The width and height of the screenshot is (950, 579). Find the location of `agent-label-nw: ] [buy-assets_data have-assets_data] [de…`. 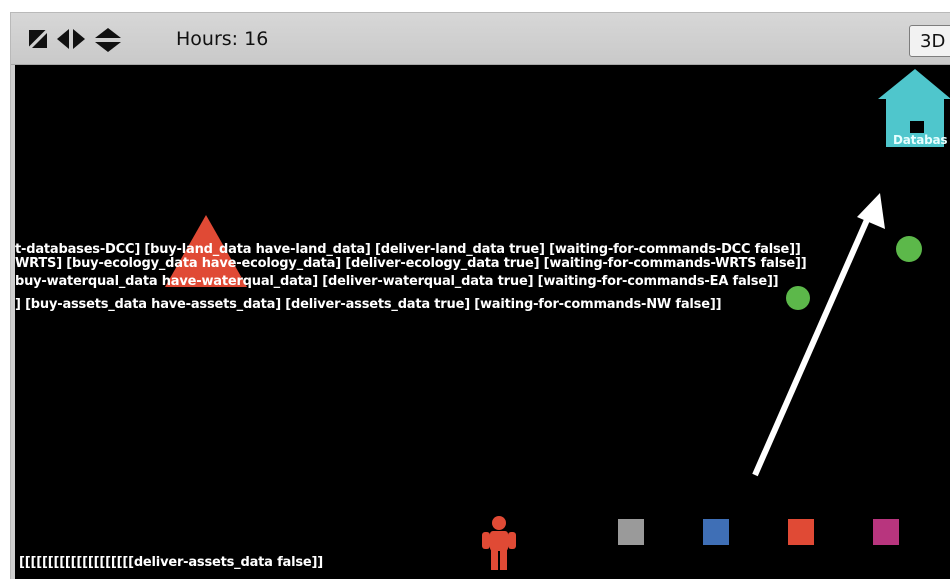

agent-label-nw: ] [buy-assets_data have-assets_data] [de… is located at coordinates (368, 304).